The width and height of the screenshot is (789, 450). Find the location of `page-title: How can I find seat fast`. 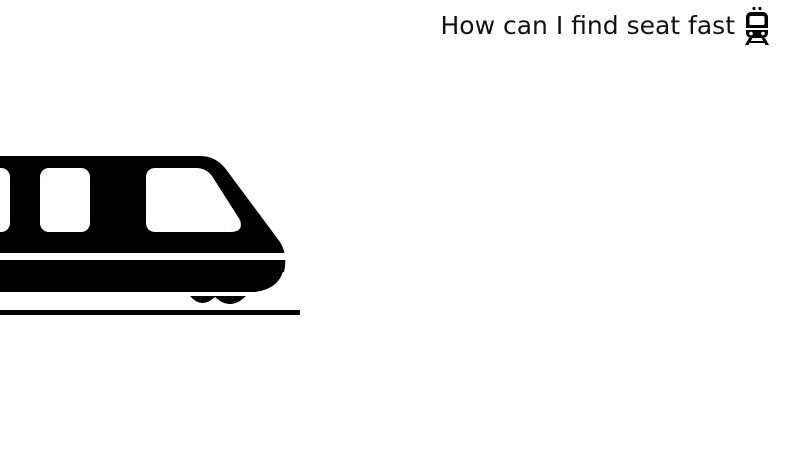

page-title: How can I find seat fast is located at coordinates (588, 25).